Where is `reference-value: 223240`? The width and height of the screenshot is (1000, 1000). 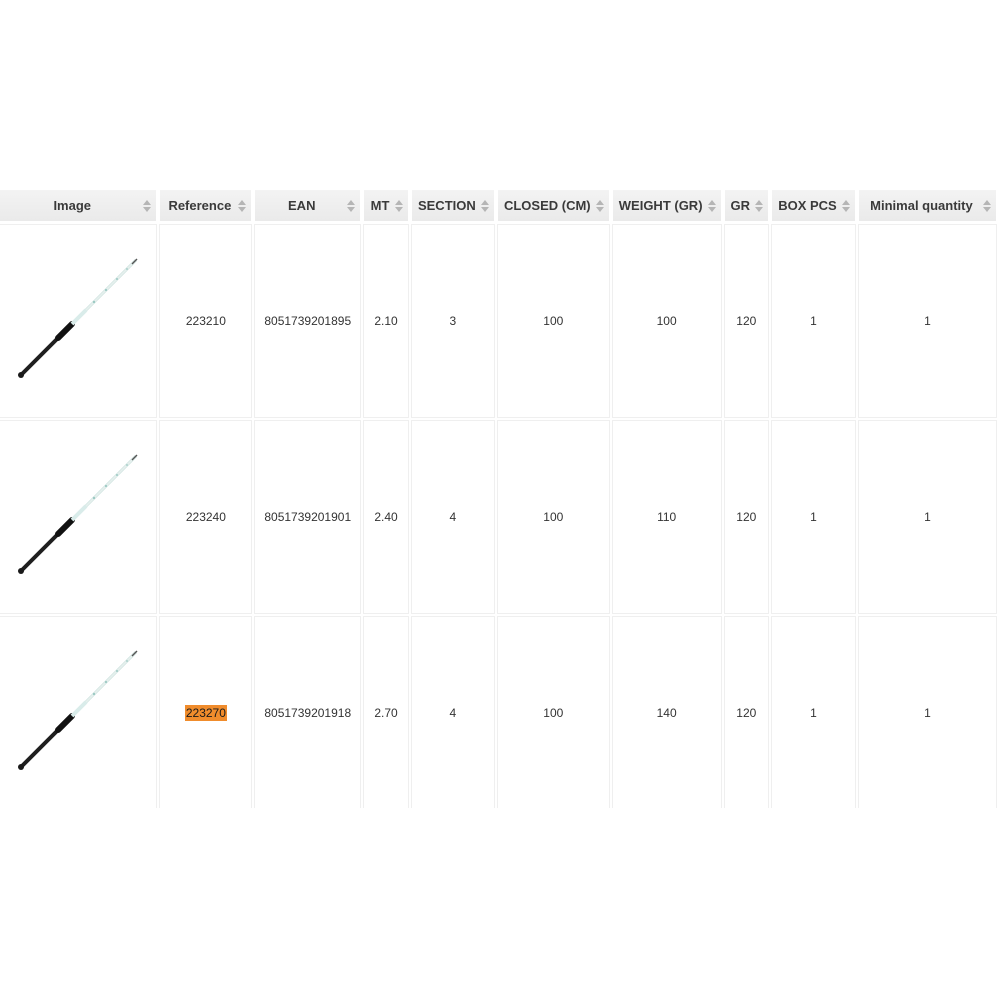 reference-value: 223240 is located at coordinates (205, 517).